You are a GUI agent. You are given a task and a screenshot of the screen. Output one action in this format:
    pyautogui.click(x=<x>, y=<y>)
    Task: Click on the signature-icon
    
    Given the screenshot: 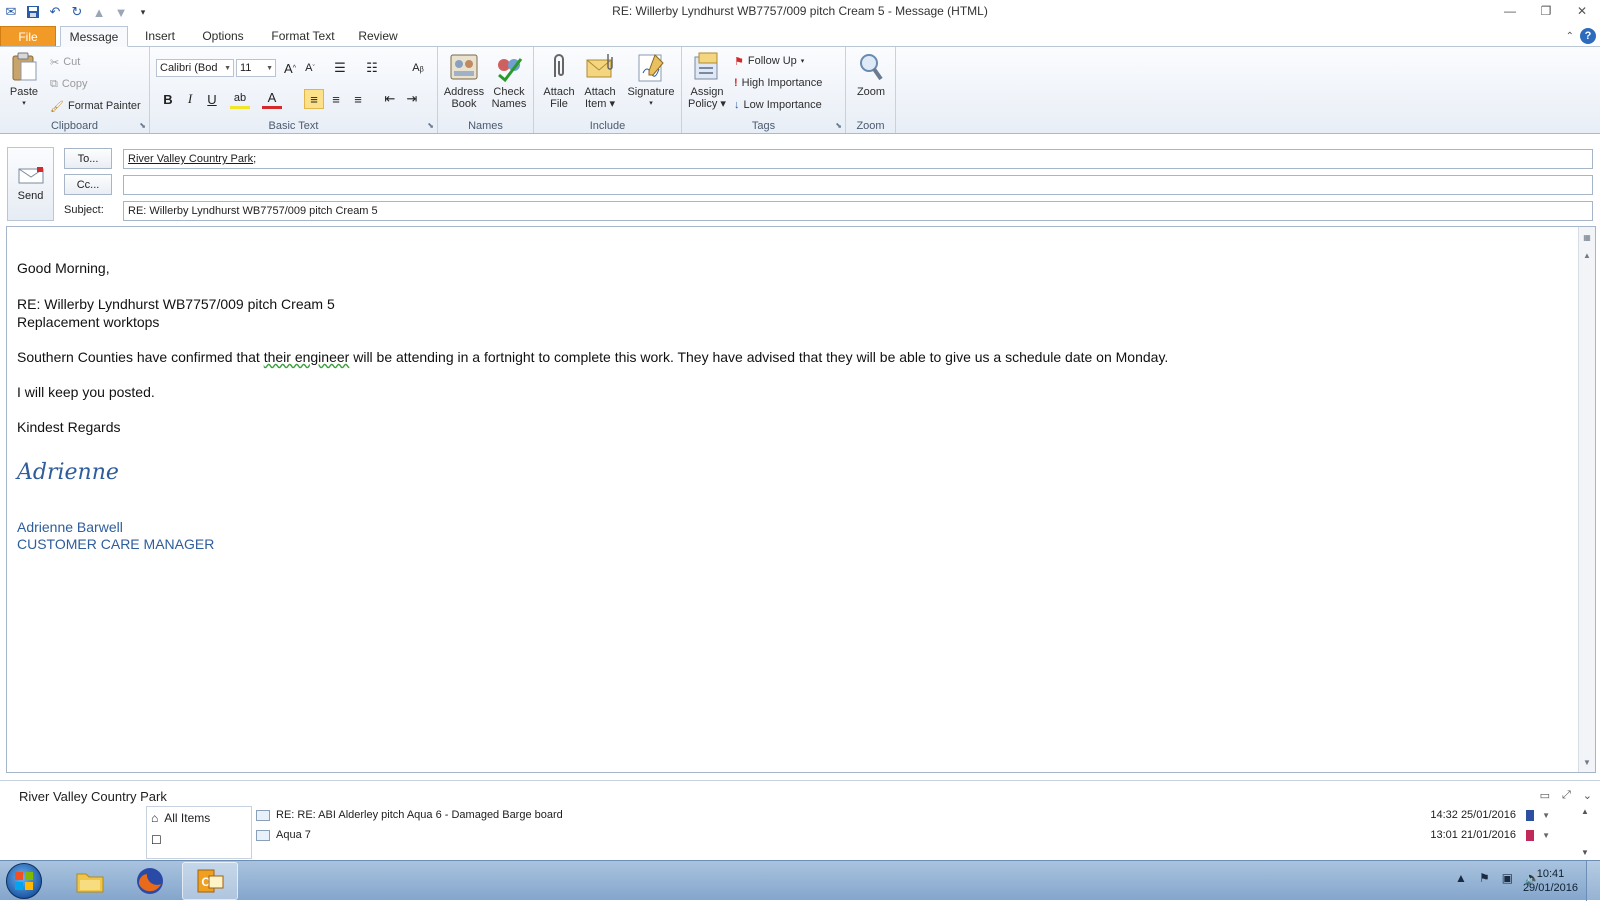 What is the action you would take?
    pyautogui.click(x=651, y=68)
    